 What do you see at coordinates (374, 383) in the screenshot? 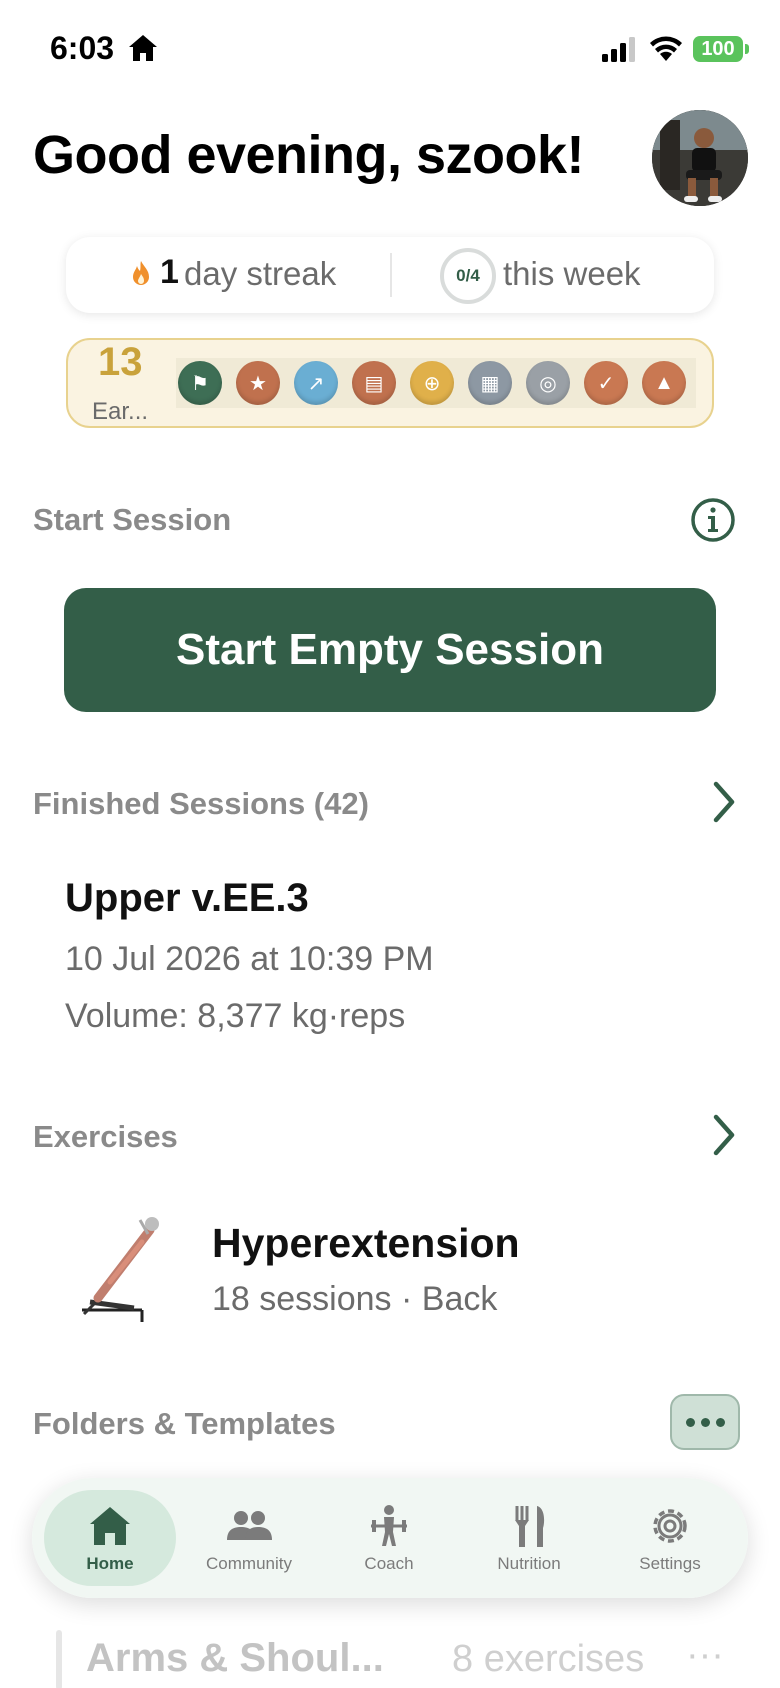
I see `map-badge-icon: ▤` at bounding box center [374, 383].